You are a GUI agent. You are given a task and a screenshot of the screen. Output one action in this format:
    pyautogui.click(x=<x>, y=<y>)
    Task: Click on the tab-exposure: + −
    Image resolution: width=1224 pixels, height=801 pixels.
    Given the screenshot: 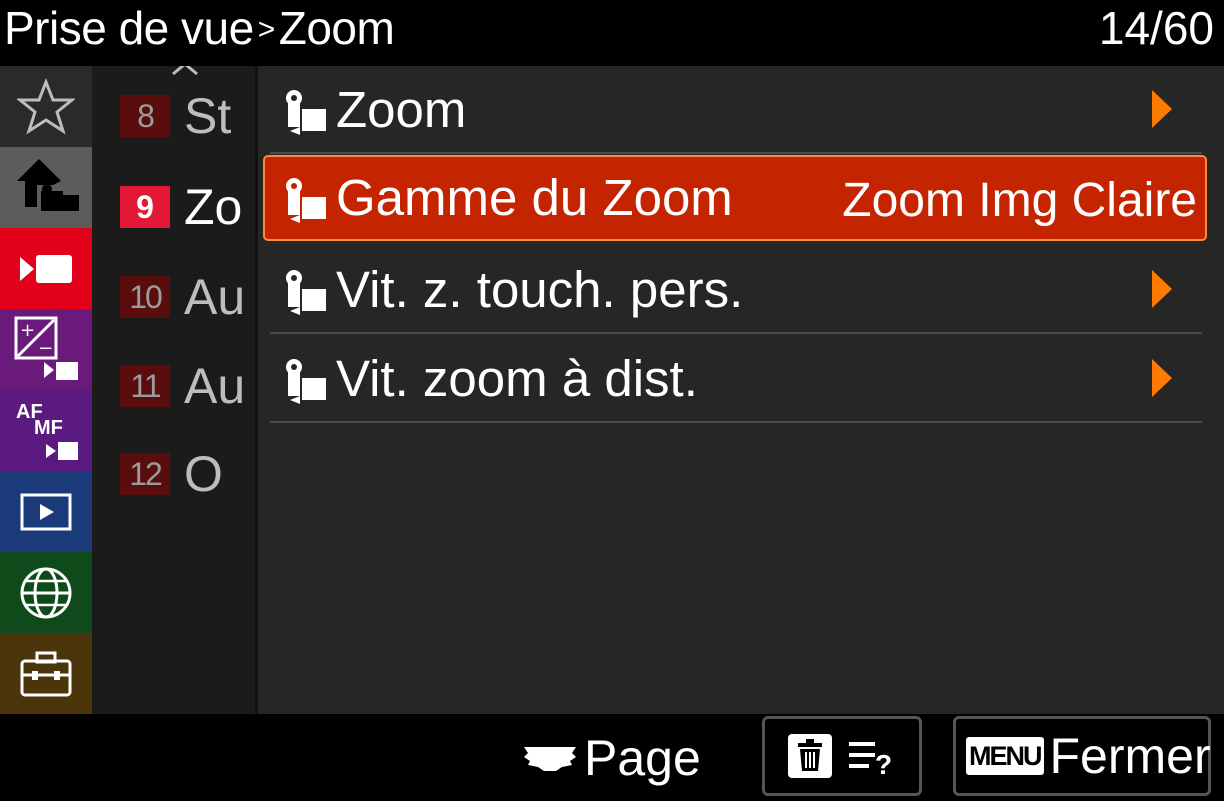 What is the action you would take?
    pyautogui.click(x=46, y=349)
    